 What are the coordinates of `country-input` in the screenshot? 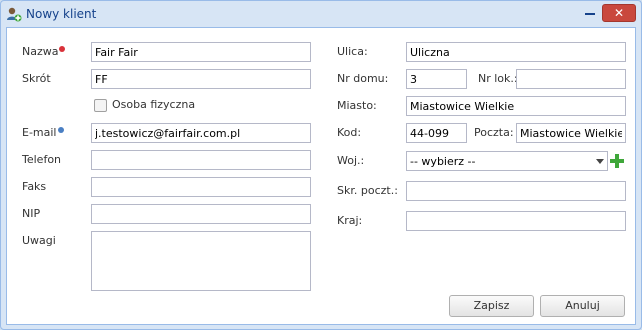 It's located at (516, 221).